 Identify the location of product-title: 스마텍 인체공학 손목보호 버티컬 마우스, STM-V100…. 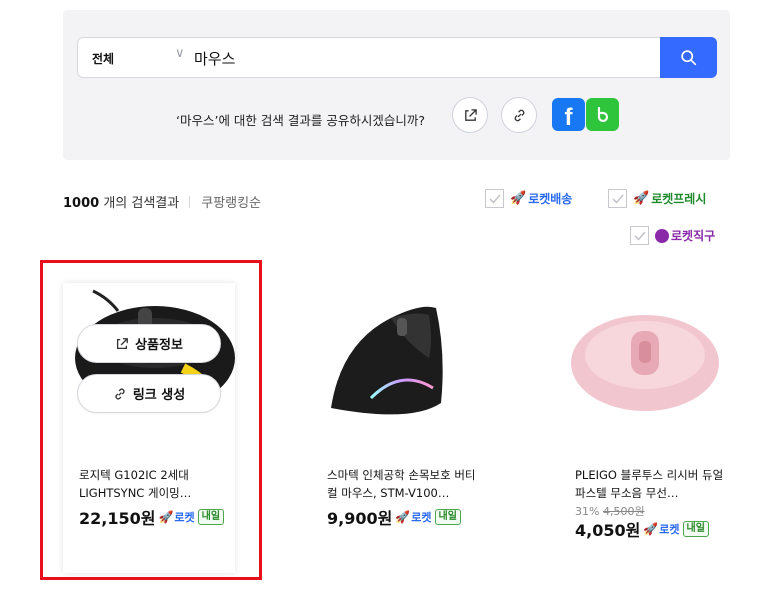
(402, 484).